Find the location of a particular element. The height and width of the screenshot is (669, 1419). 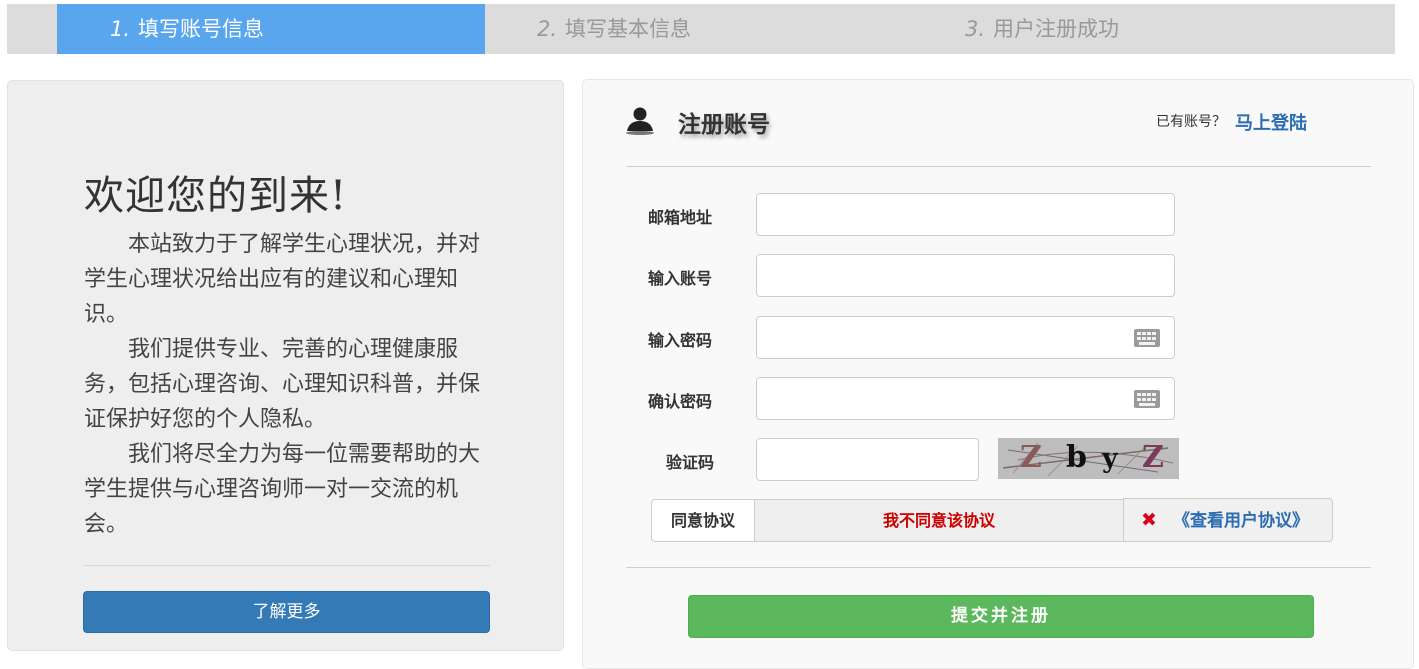

step-label: 填写基本信息 is located at coordinates (628, 29).